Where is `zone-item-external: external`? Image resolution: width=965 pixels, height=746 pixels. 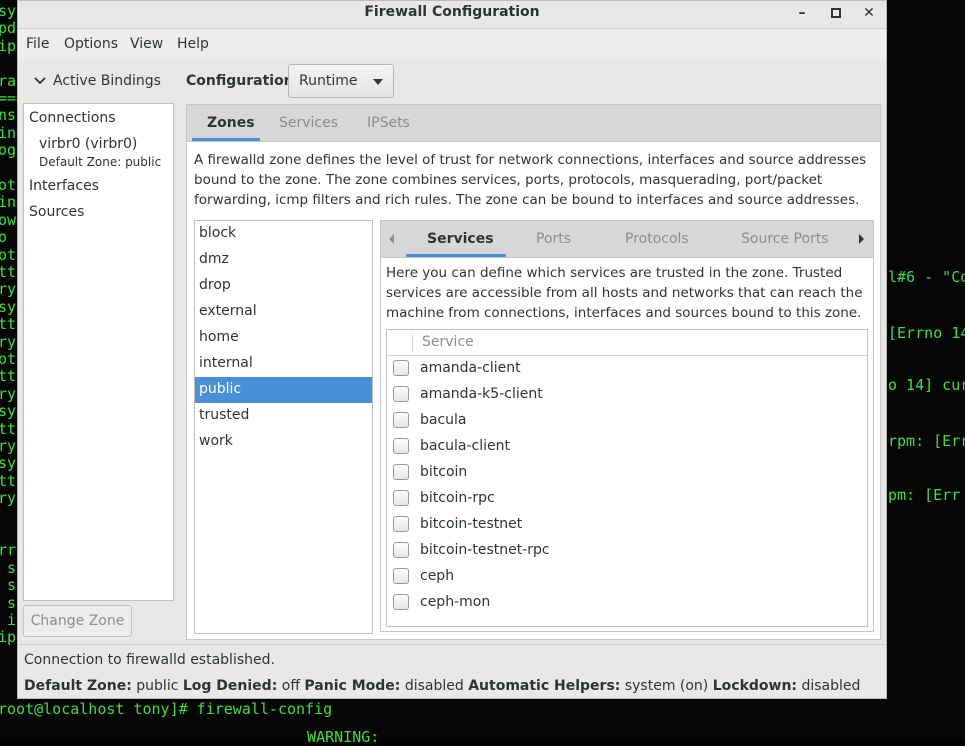 zone-item-external: external is located at coordinates (283, 312).